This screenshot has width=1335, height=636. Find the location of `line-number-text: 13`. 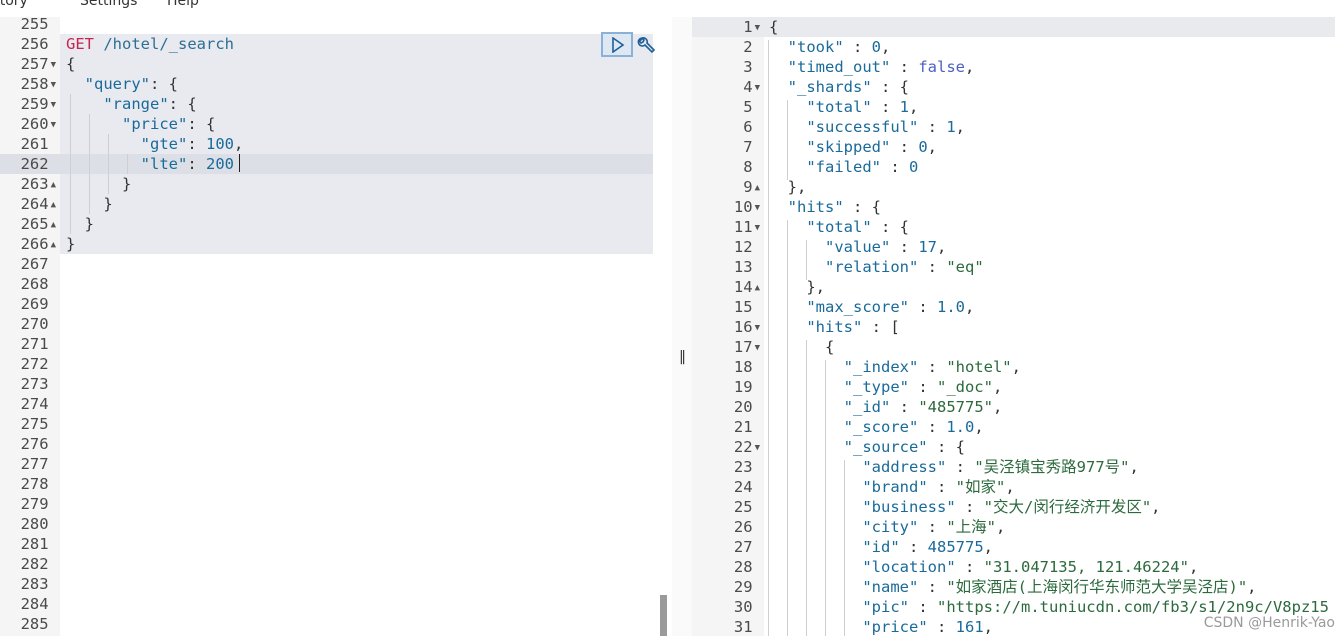

line-number-text: 13 is located at coordinates (743, 267).